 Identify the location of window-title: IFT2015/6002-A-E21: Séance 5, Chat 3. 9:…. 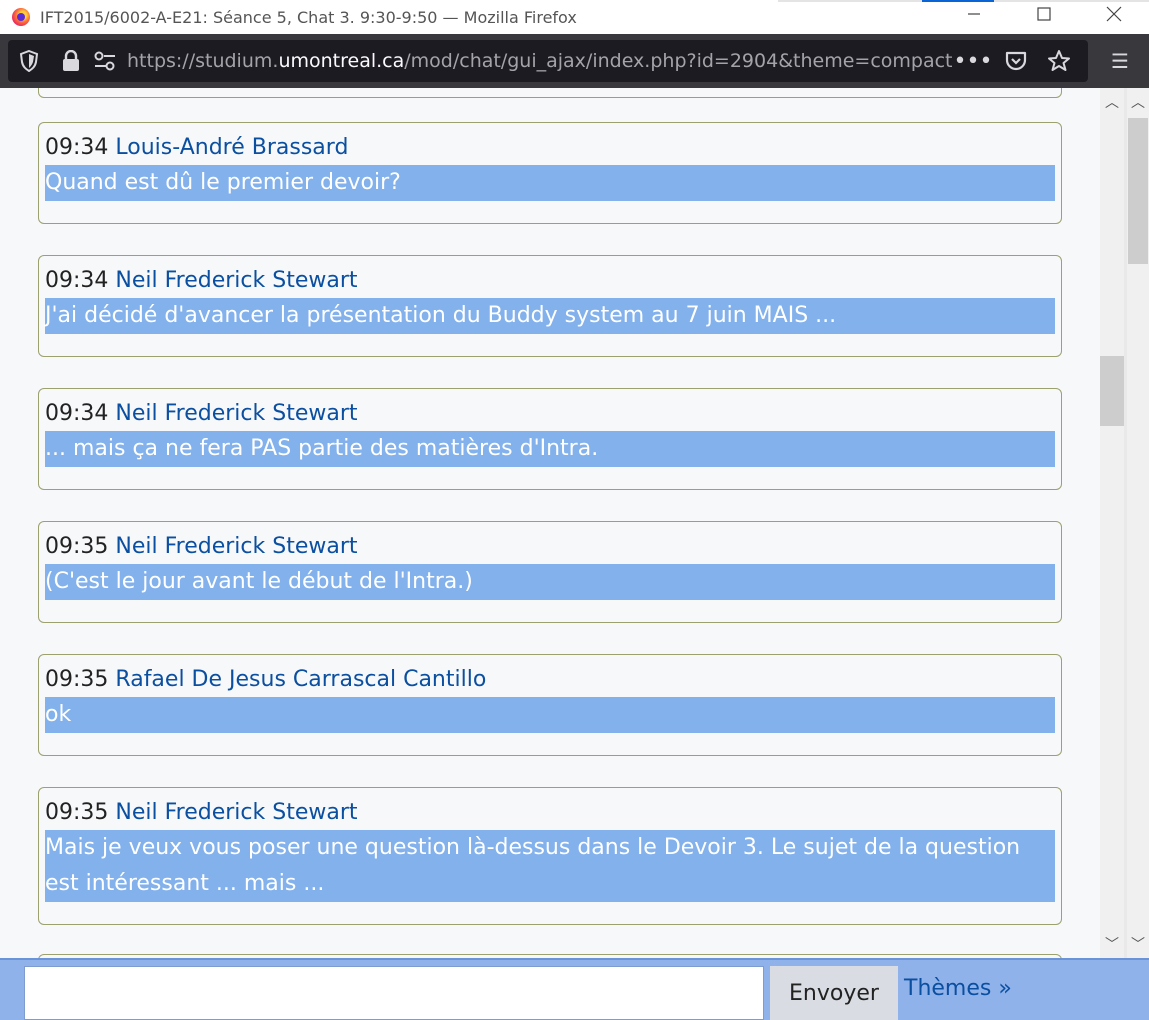
(308, 17).